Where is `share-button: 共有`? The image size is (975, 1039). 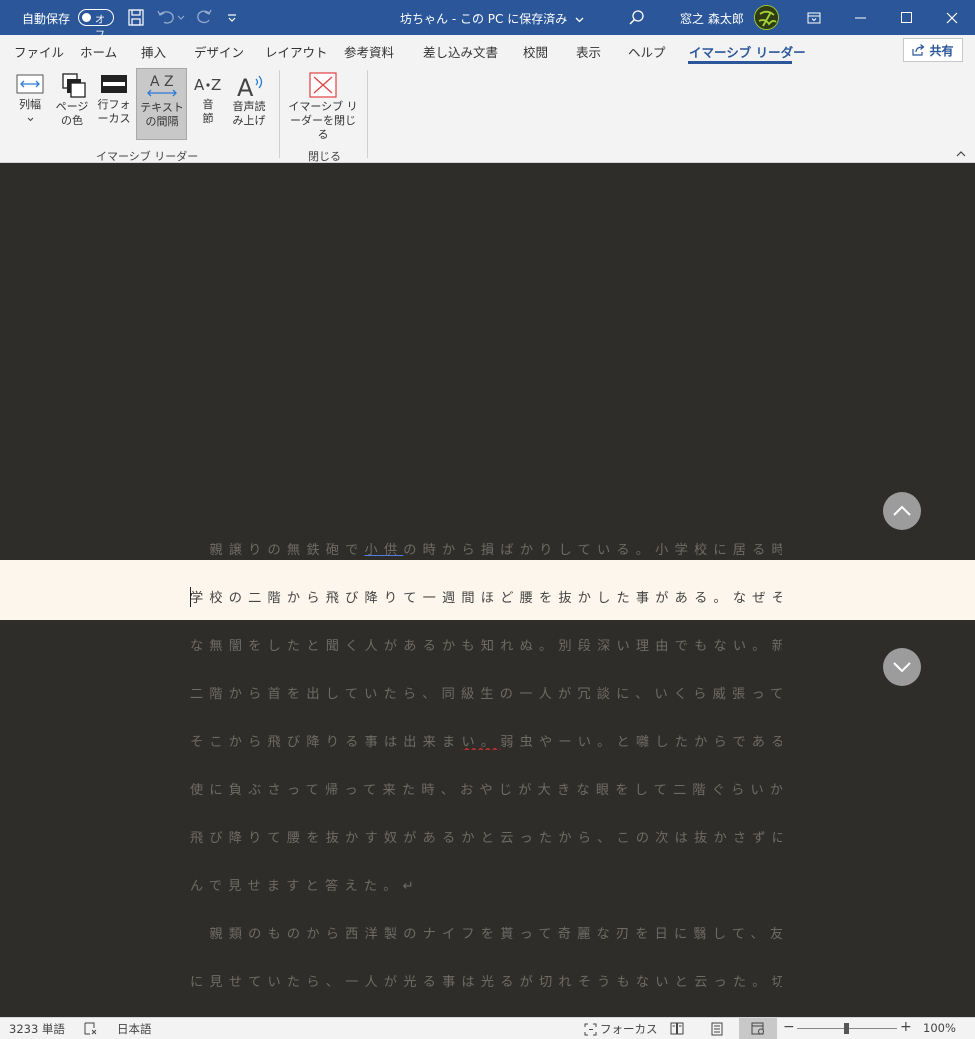
share-button: 共有 is located at coordinates (933, 50).